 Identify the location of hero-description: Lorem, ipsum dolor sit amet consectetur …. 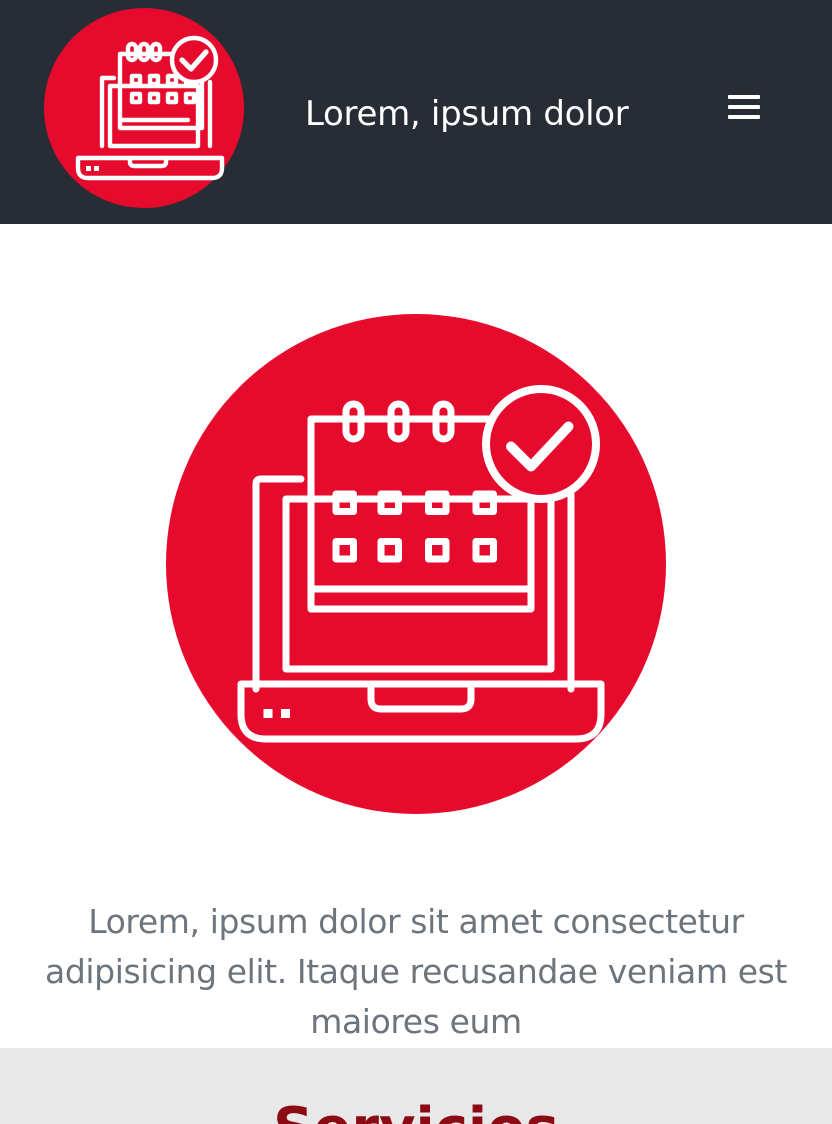
(416, 971).